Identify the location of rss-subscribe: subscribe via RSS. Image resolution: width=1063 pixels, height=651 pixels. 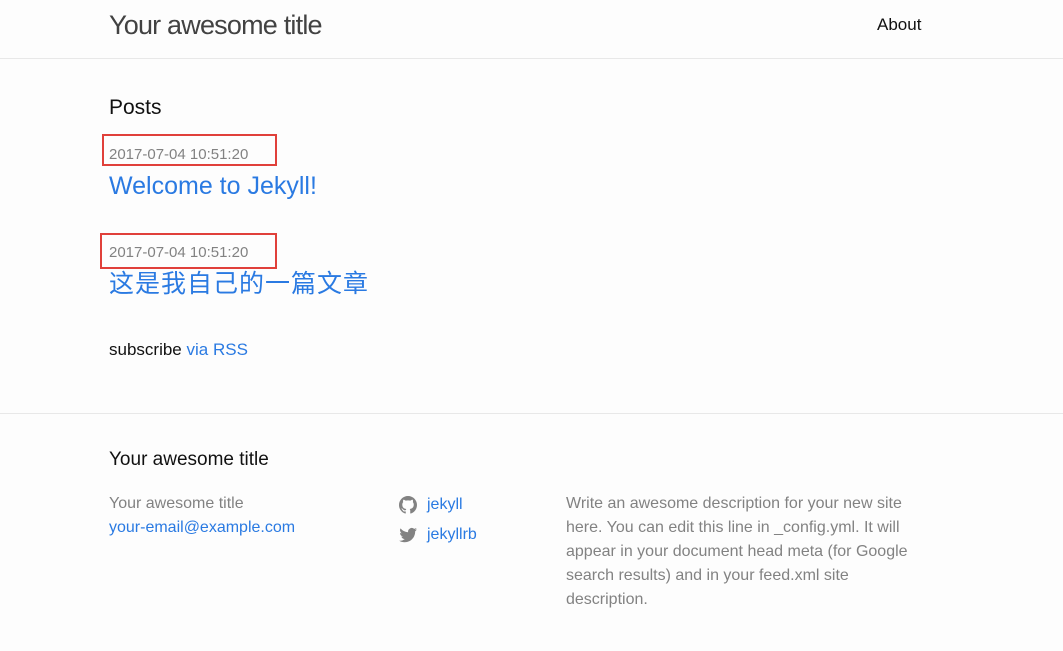
(178, 350).